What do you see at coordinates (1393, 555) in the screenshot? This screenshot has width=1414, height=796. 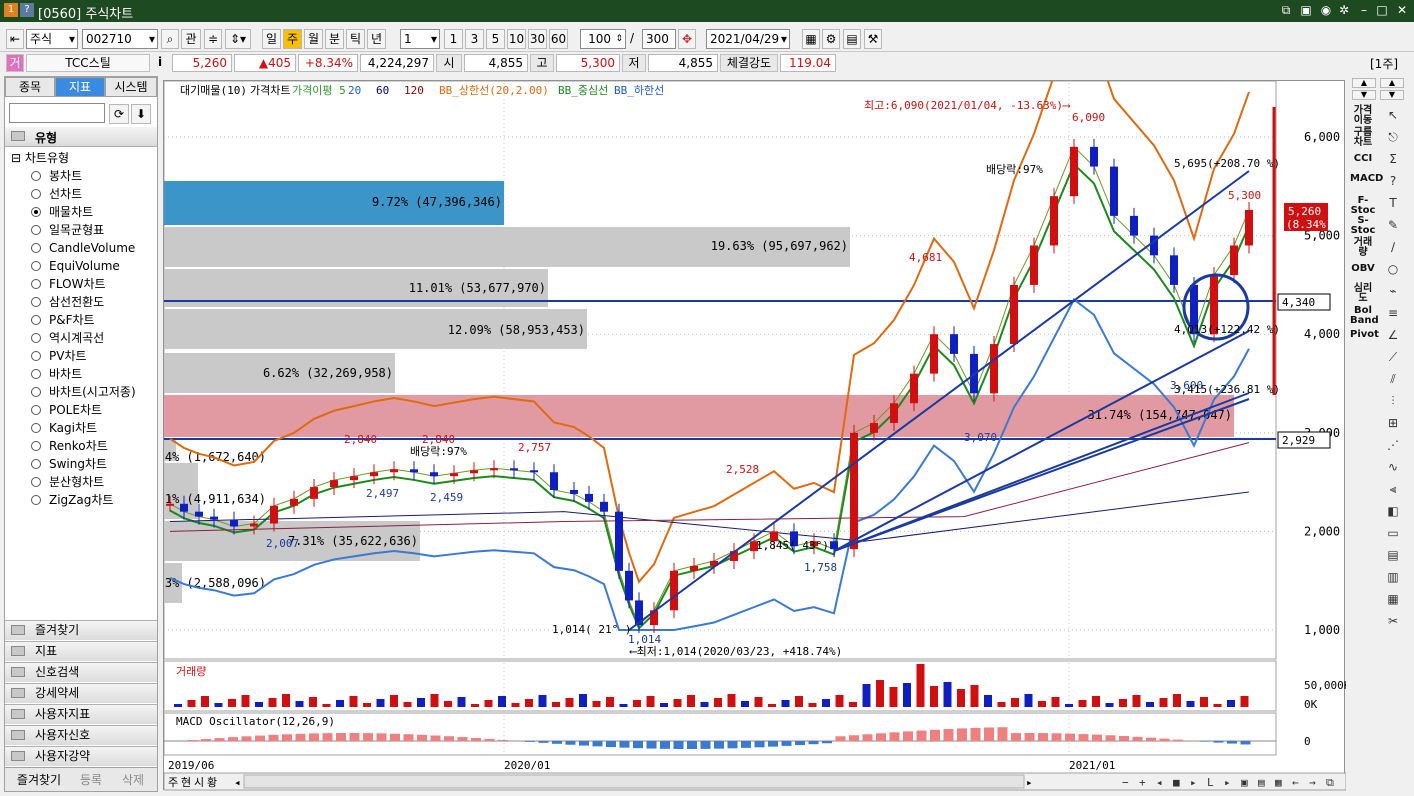 I see `table-icon: ▤` at bounding box center [1393, 555].